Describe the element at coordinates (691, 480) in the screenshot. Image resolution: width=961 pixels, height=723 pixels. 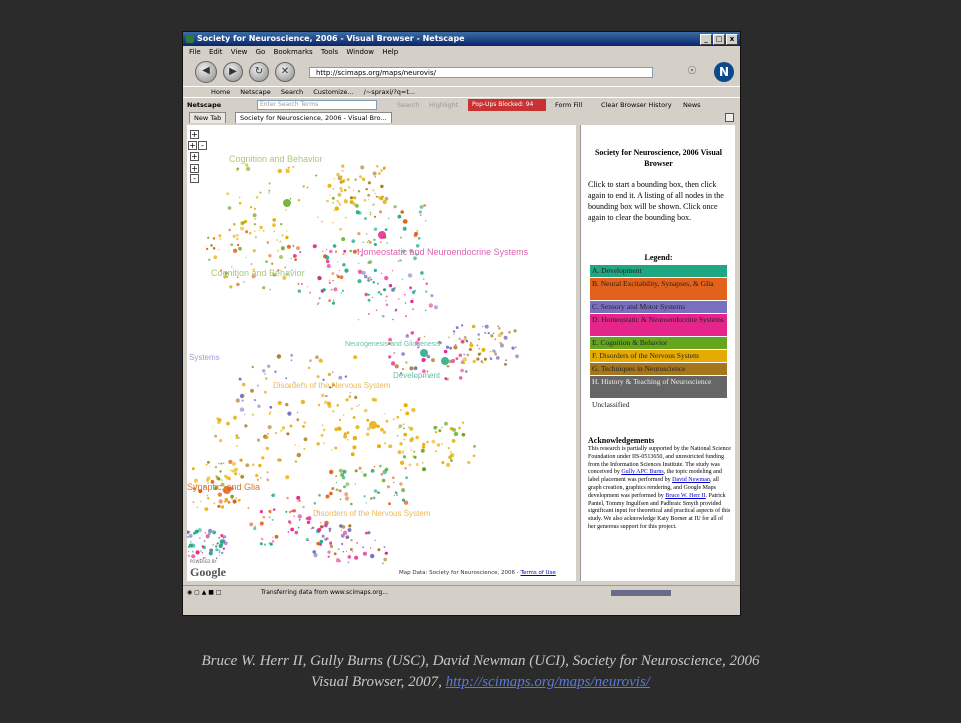
I see `david-newman-link: David Newman` at that location.